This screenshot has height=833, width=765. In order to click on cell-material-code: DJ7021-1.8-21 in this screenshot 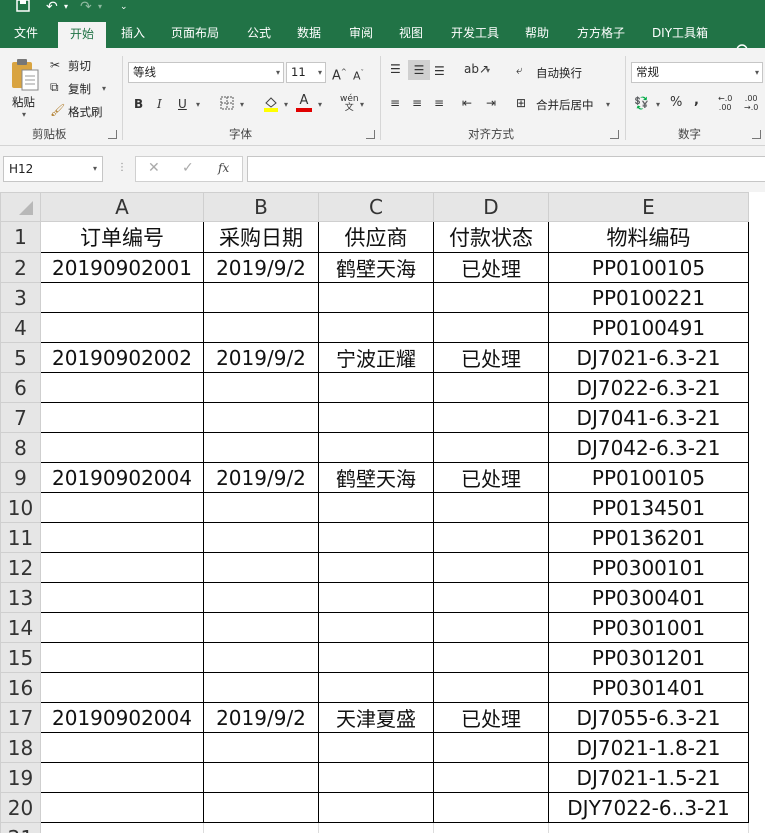, I will do `click(648, 747)`.